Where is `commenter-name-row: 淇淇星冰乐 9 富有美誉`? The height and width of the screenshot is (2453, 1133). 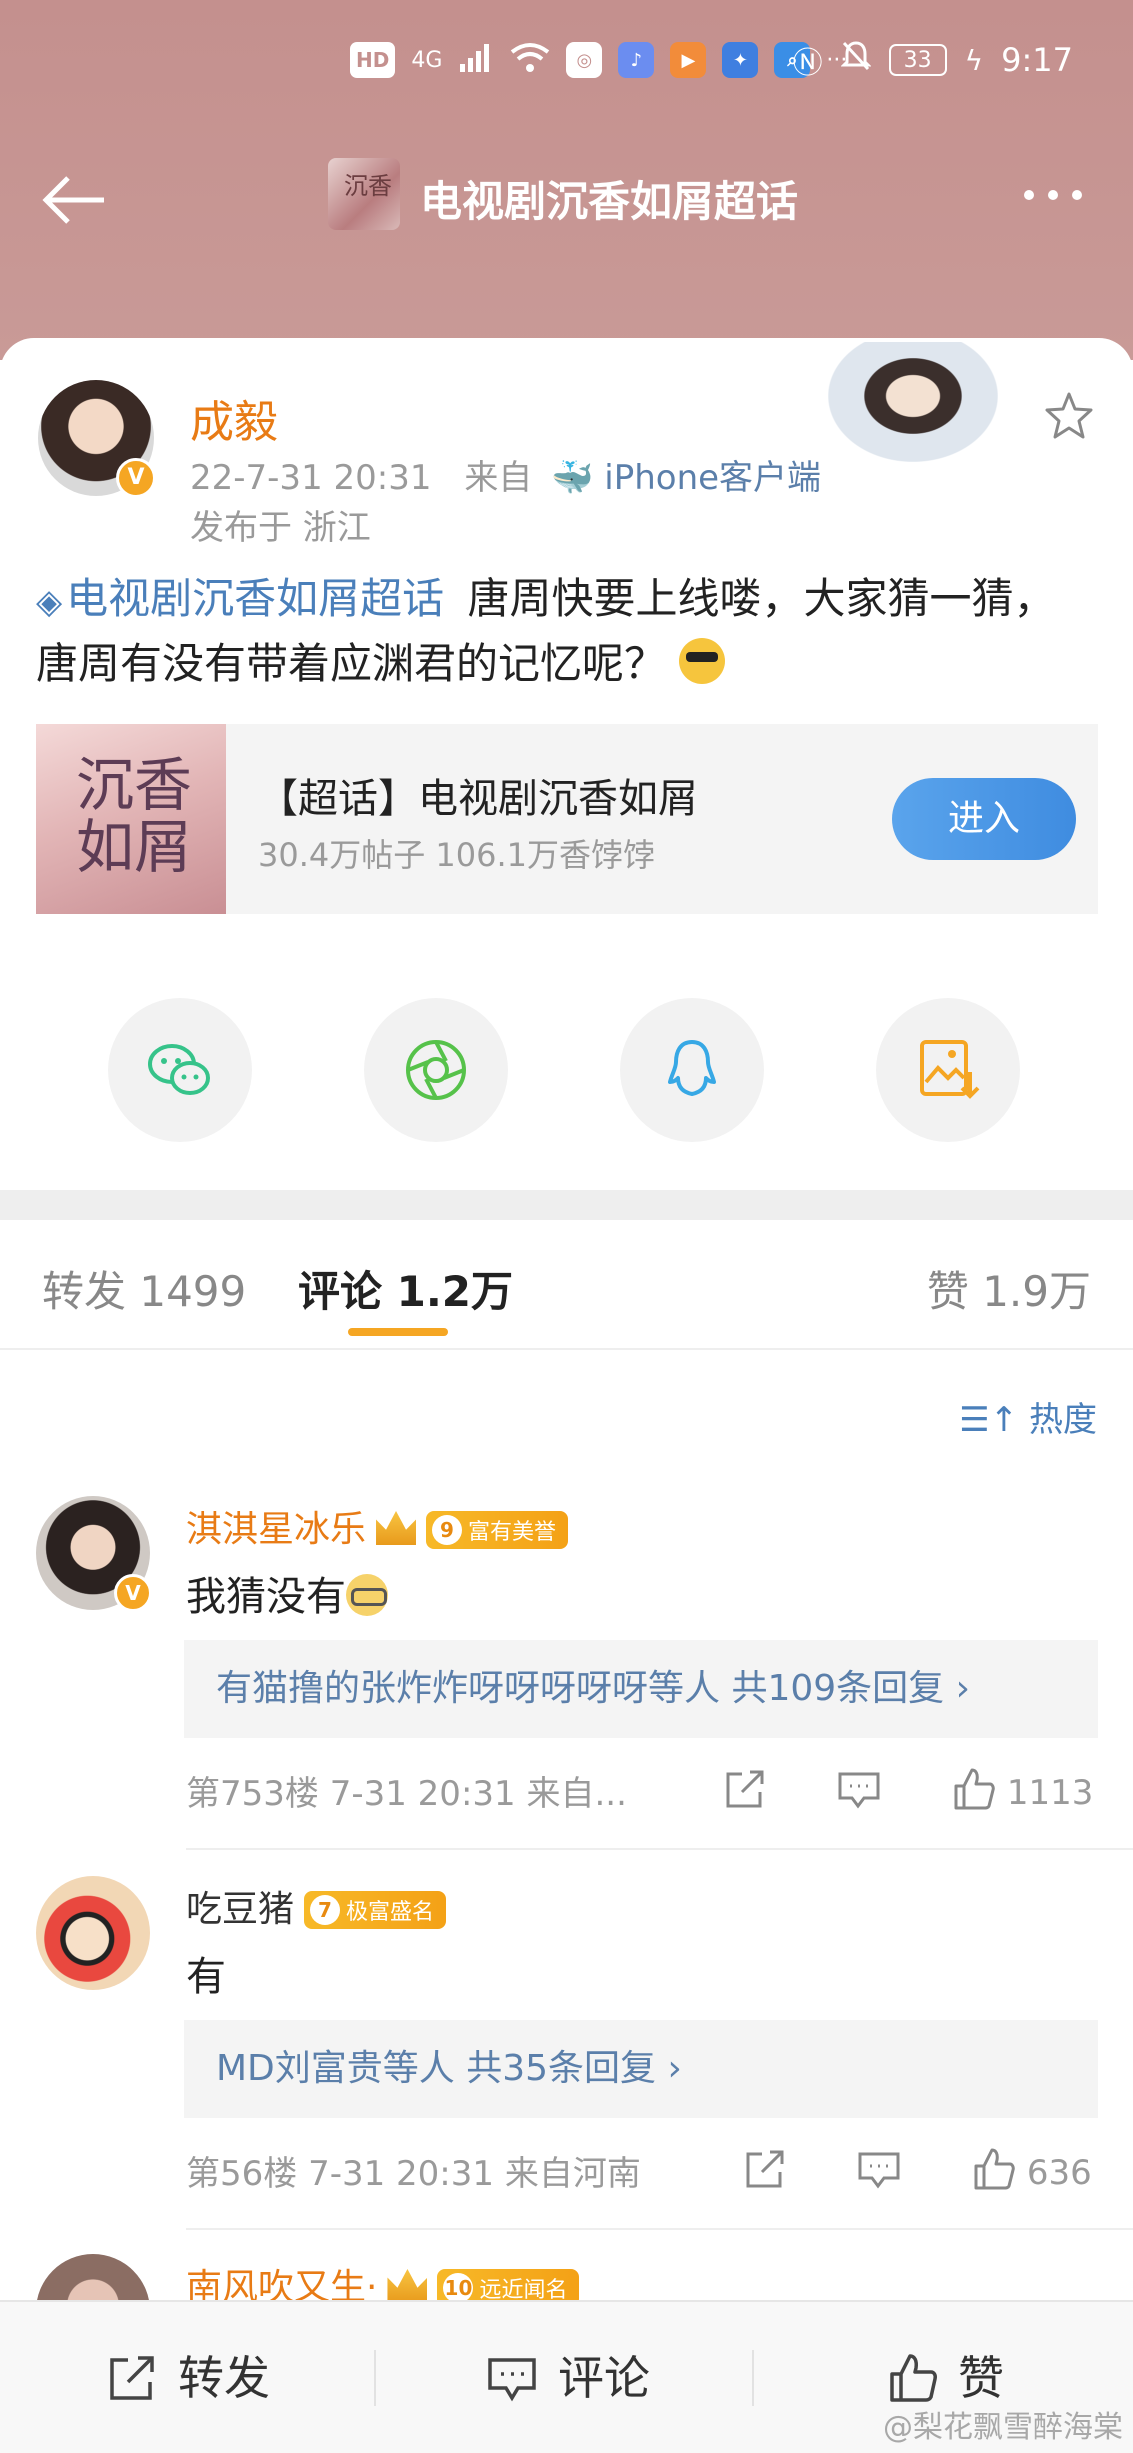
commenter-name-row: 淇淇星冰乐 9 富有美誉 is located at coordinates (377, 1526).